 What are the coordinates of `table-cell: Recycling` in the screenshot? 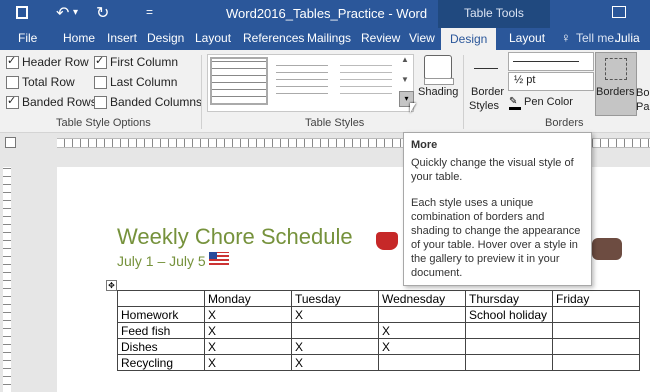 It's located at (161, 362).